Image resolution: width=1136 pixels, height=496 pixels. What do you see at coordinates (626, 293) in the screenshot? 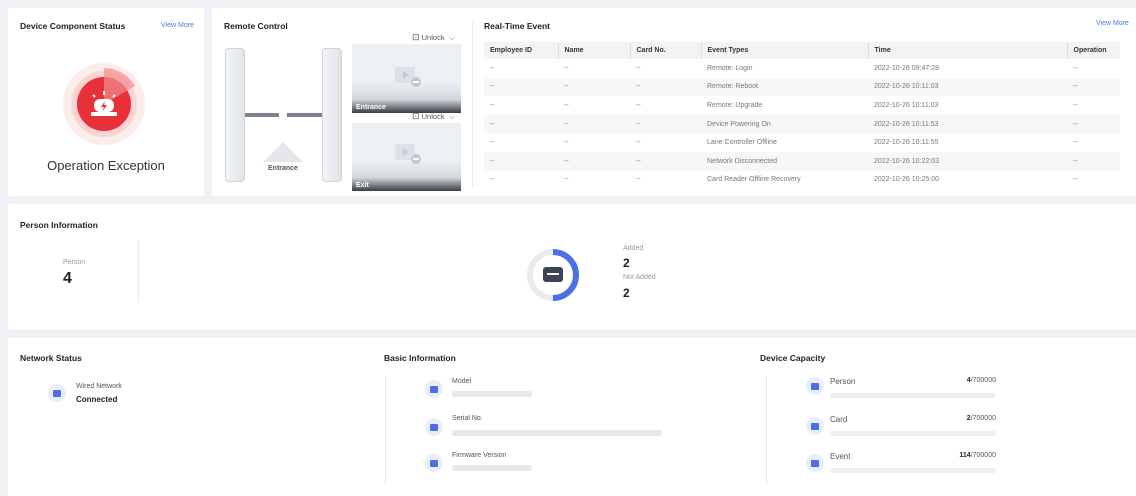
I see `not-added-value: 2` at bounding box center [626, 293].